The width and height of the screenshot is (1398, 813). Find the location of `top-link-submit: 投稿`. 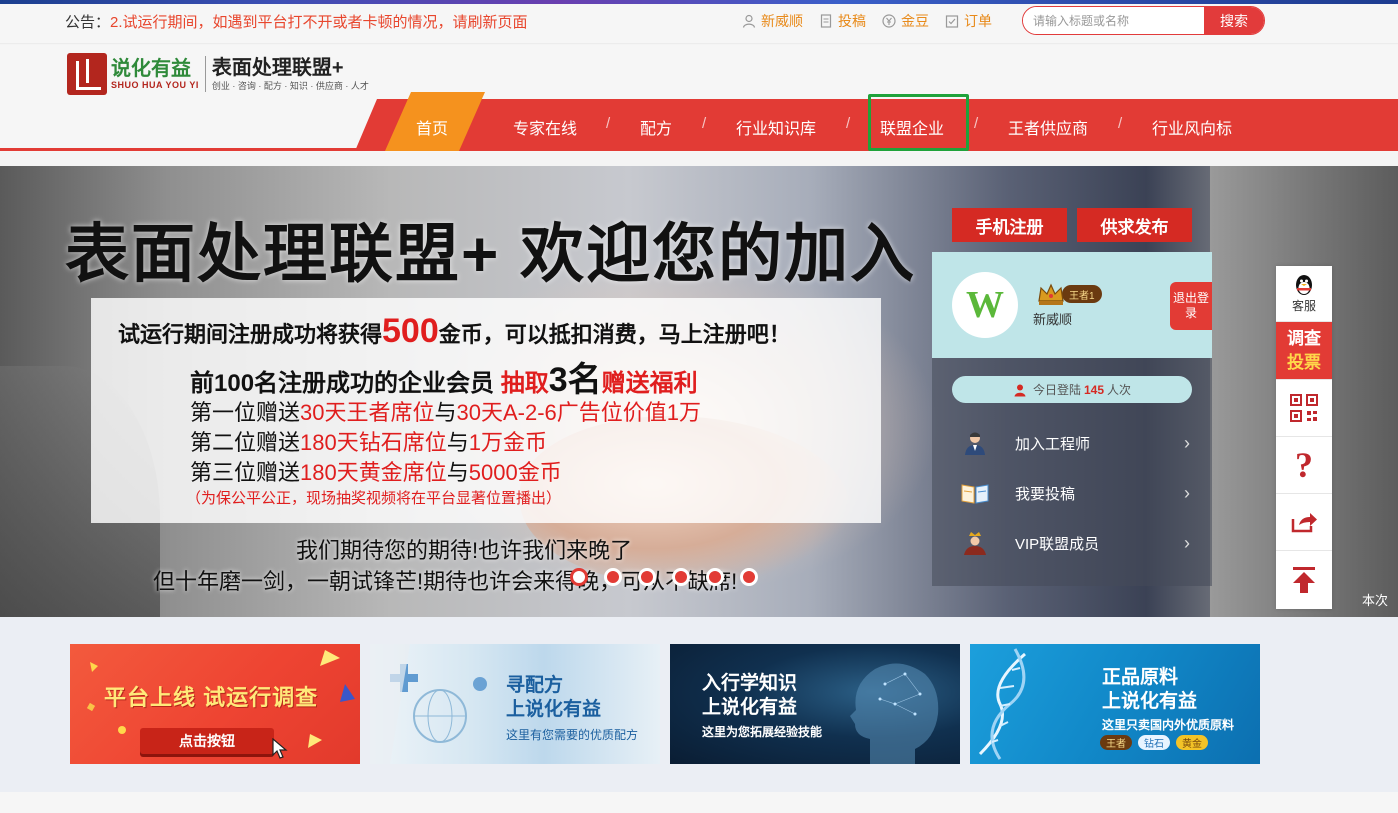

top-link-submit: 投稿 is located at coordinates (842, 21).